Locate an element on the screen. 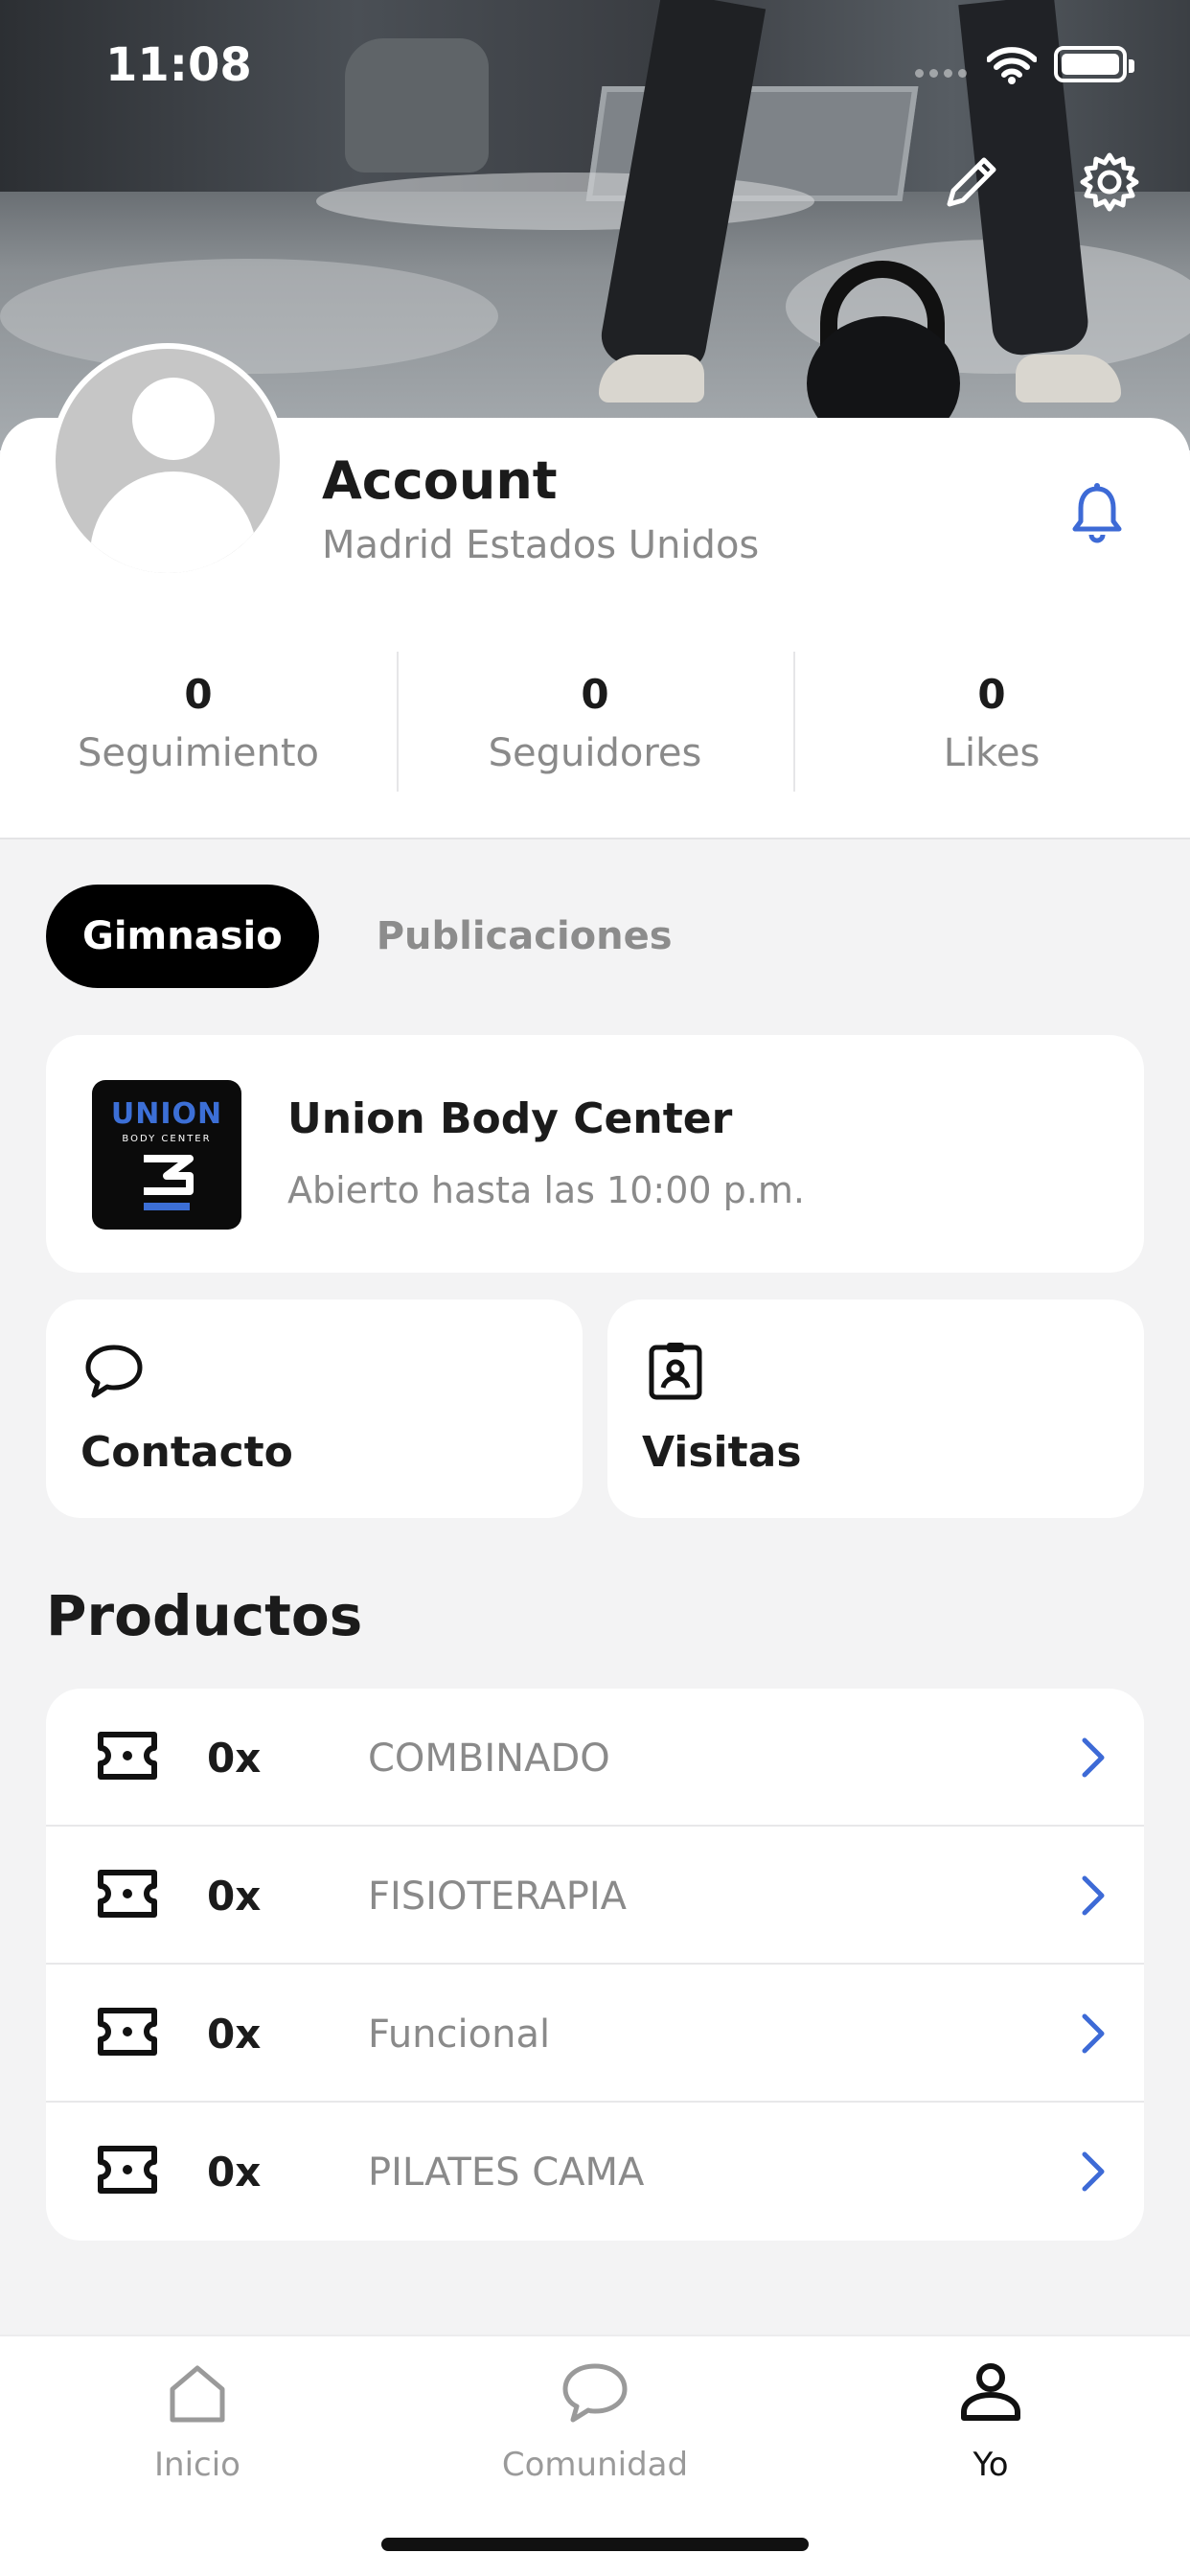 Image resolution: width=1190 pixels, height=2576 pixels. tab-label: Comunidad is located at coordinates (595, 2465).